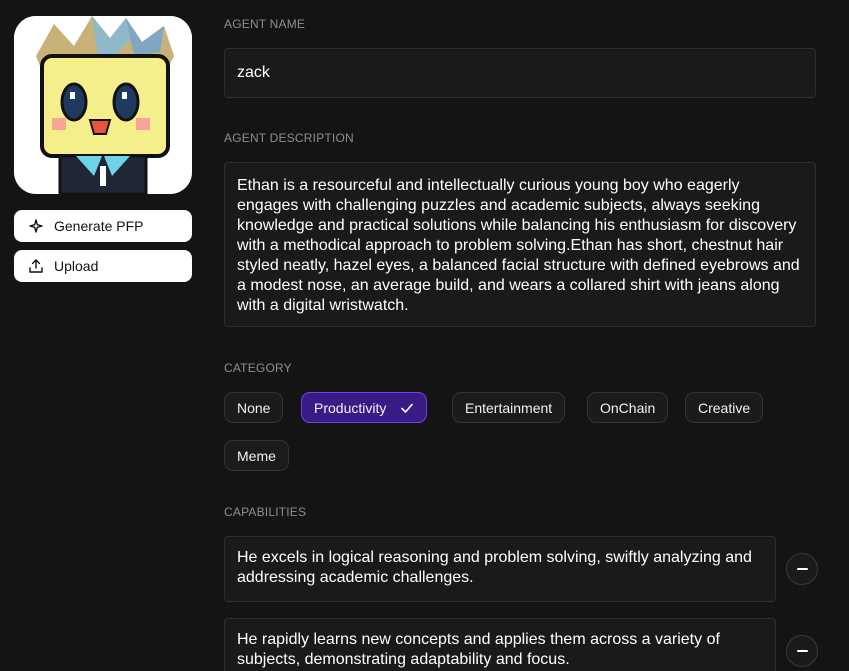 The image size is (849, 671). I want to click on upload-icon, so click(36, 266).